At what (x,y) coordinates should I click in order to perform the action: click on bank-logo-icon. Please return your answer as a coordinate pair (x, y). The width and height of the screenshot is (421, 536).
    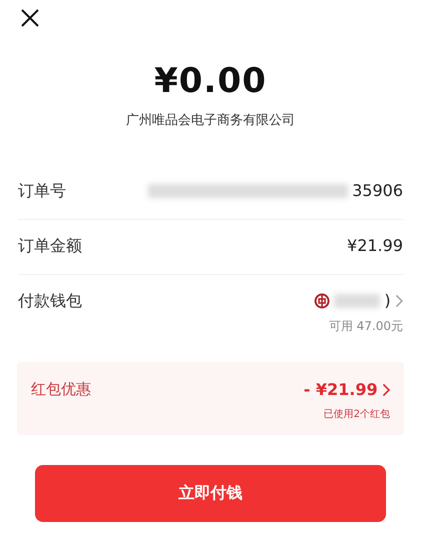
    Looking at the image, I should click on (322, 300).